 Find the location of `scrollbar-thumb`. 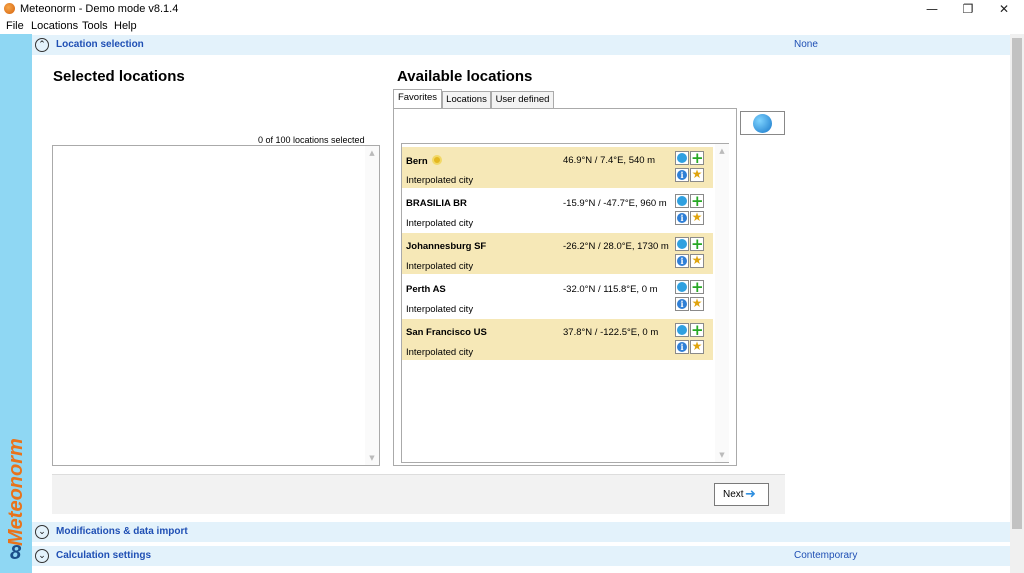

scrollbar-thumb is located at coordinates (1017, 283).